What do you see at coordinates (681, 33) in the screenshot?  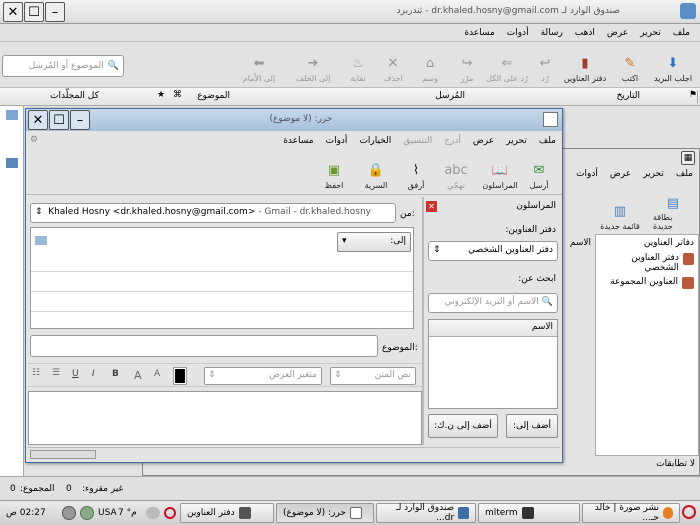 I see `menu-file: ملف` at bounding box center [681, 33].